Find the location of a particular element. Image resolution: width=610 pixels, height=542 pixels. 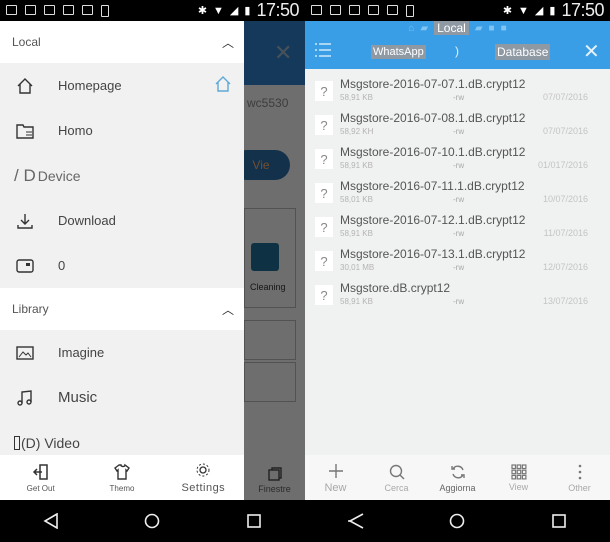

new-button: New is located at coordinates (335, 477).